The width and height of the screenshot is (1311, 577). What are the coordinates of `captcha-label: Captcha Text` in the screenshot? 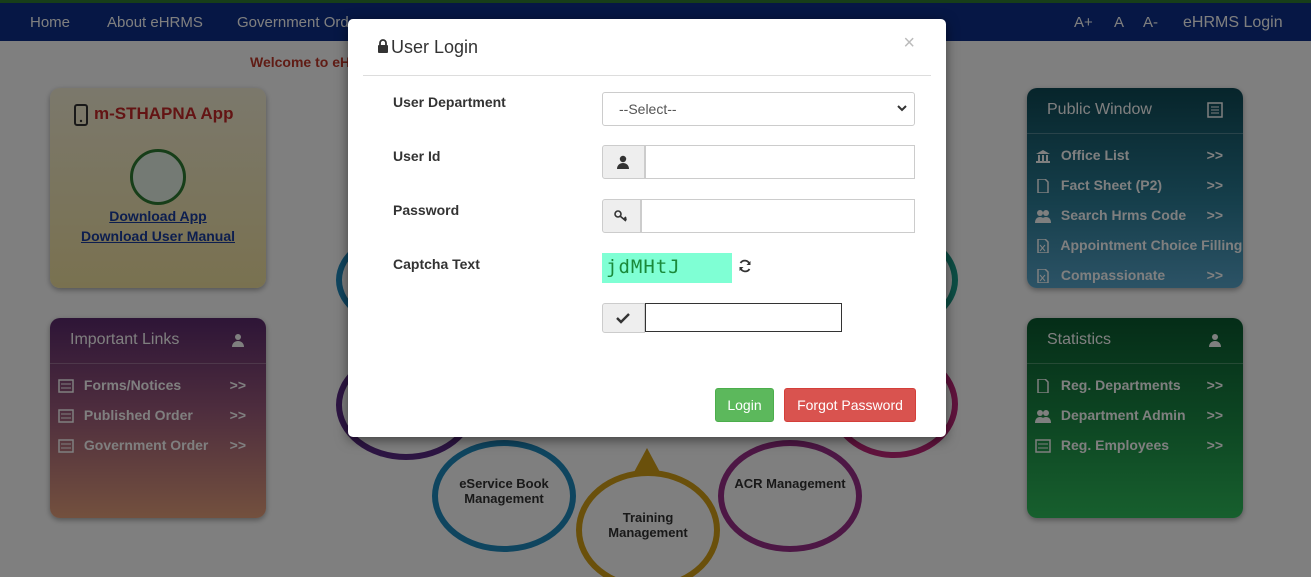 It's located at (436, 264).